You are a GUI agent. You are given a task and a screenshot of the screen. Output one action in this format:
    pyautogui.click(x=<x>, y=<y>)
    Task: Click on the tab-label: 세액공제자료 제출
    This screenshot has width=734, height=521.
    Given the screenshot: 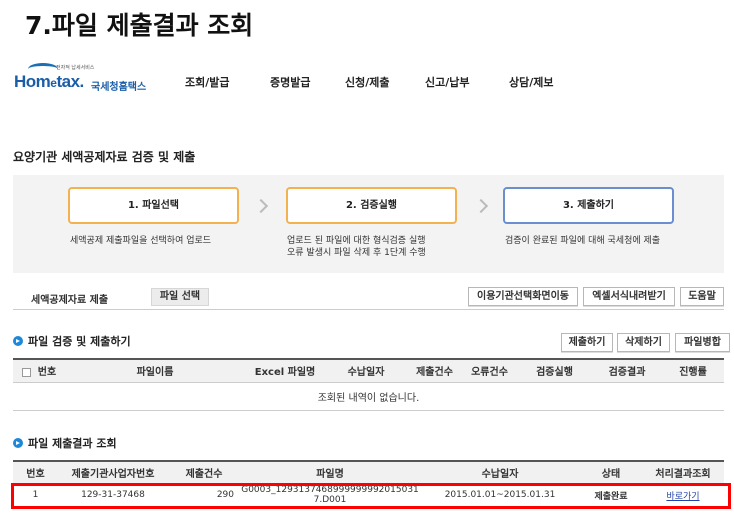 What is the action you would take?
    pyautogui.click(x=70, y=300)
    